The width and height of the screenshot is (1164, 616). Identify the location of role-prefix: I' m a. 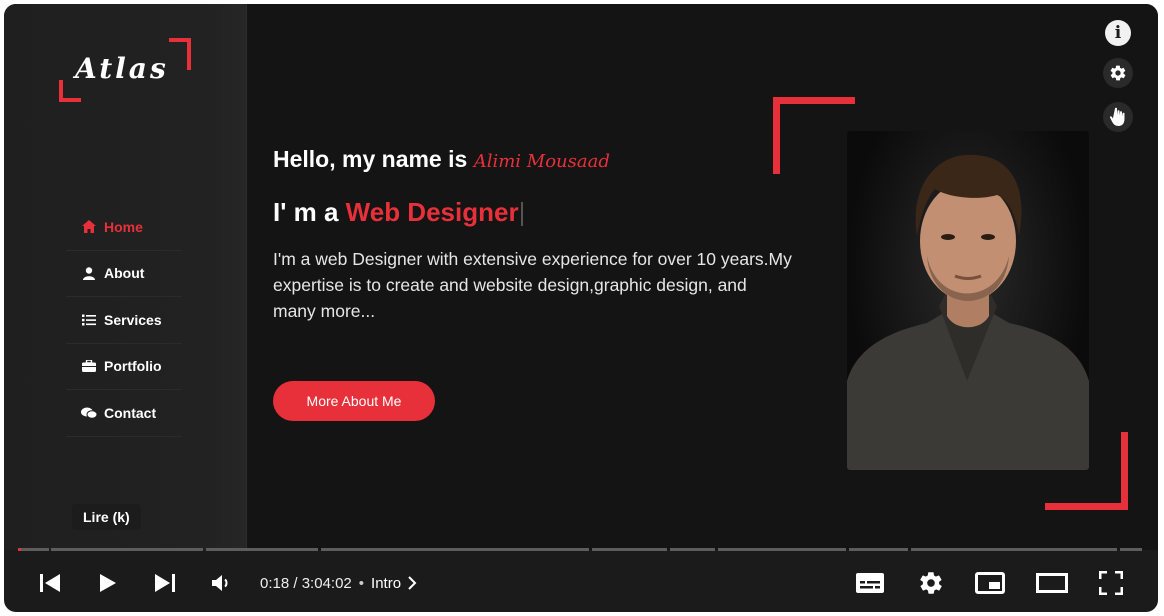
(306, 212).